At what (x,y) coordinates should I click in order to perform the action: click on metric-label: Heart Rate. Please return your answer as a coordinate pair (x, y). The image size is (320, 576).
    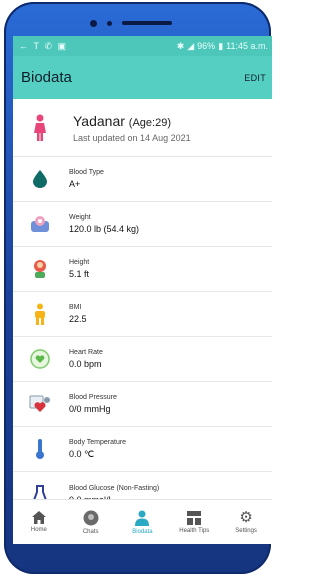
    Looking at the image, I should click on (86, 352).